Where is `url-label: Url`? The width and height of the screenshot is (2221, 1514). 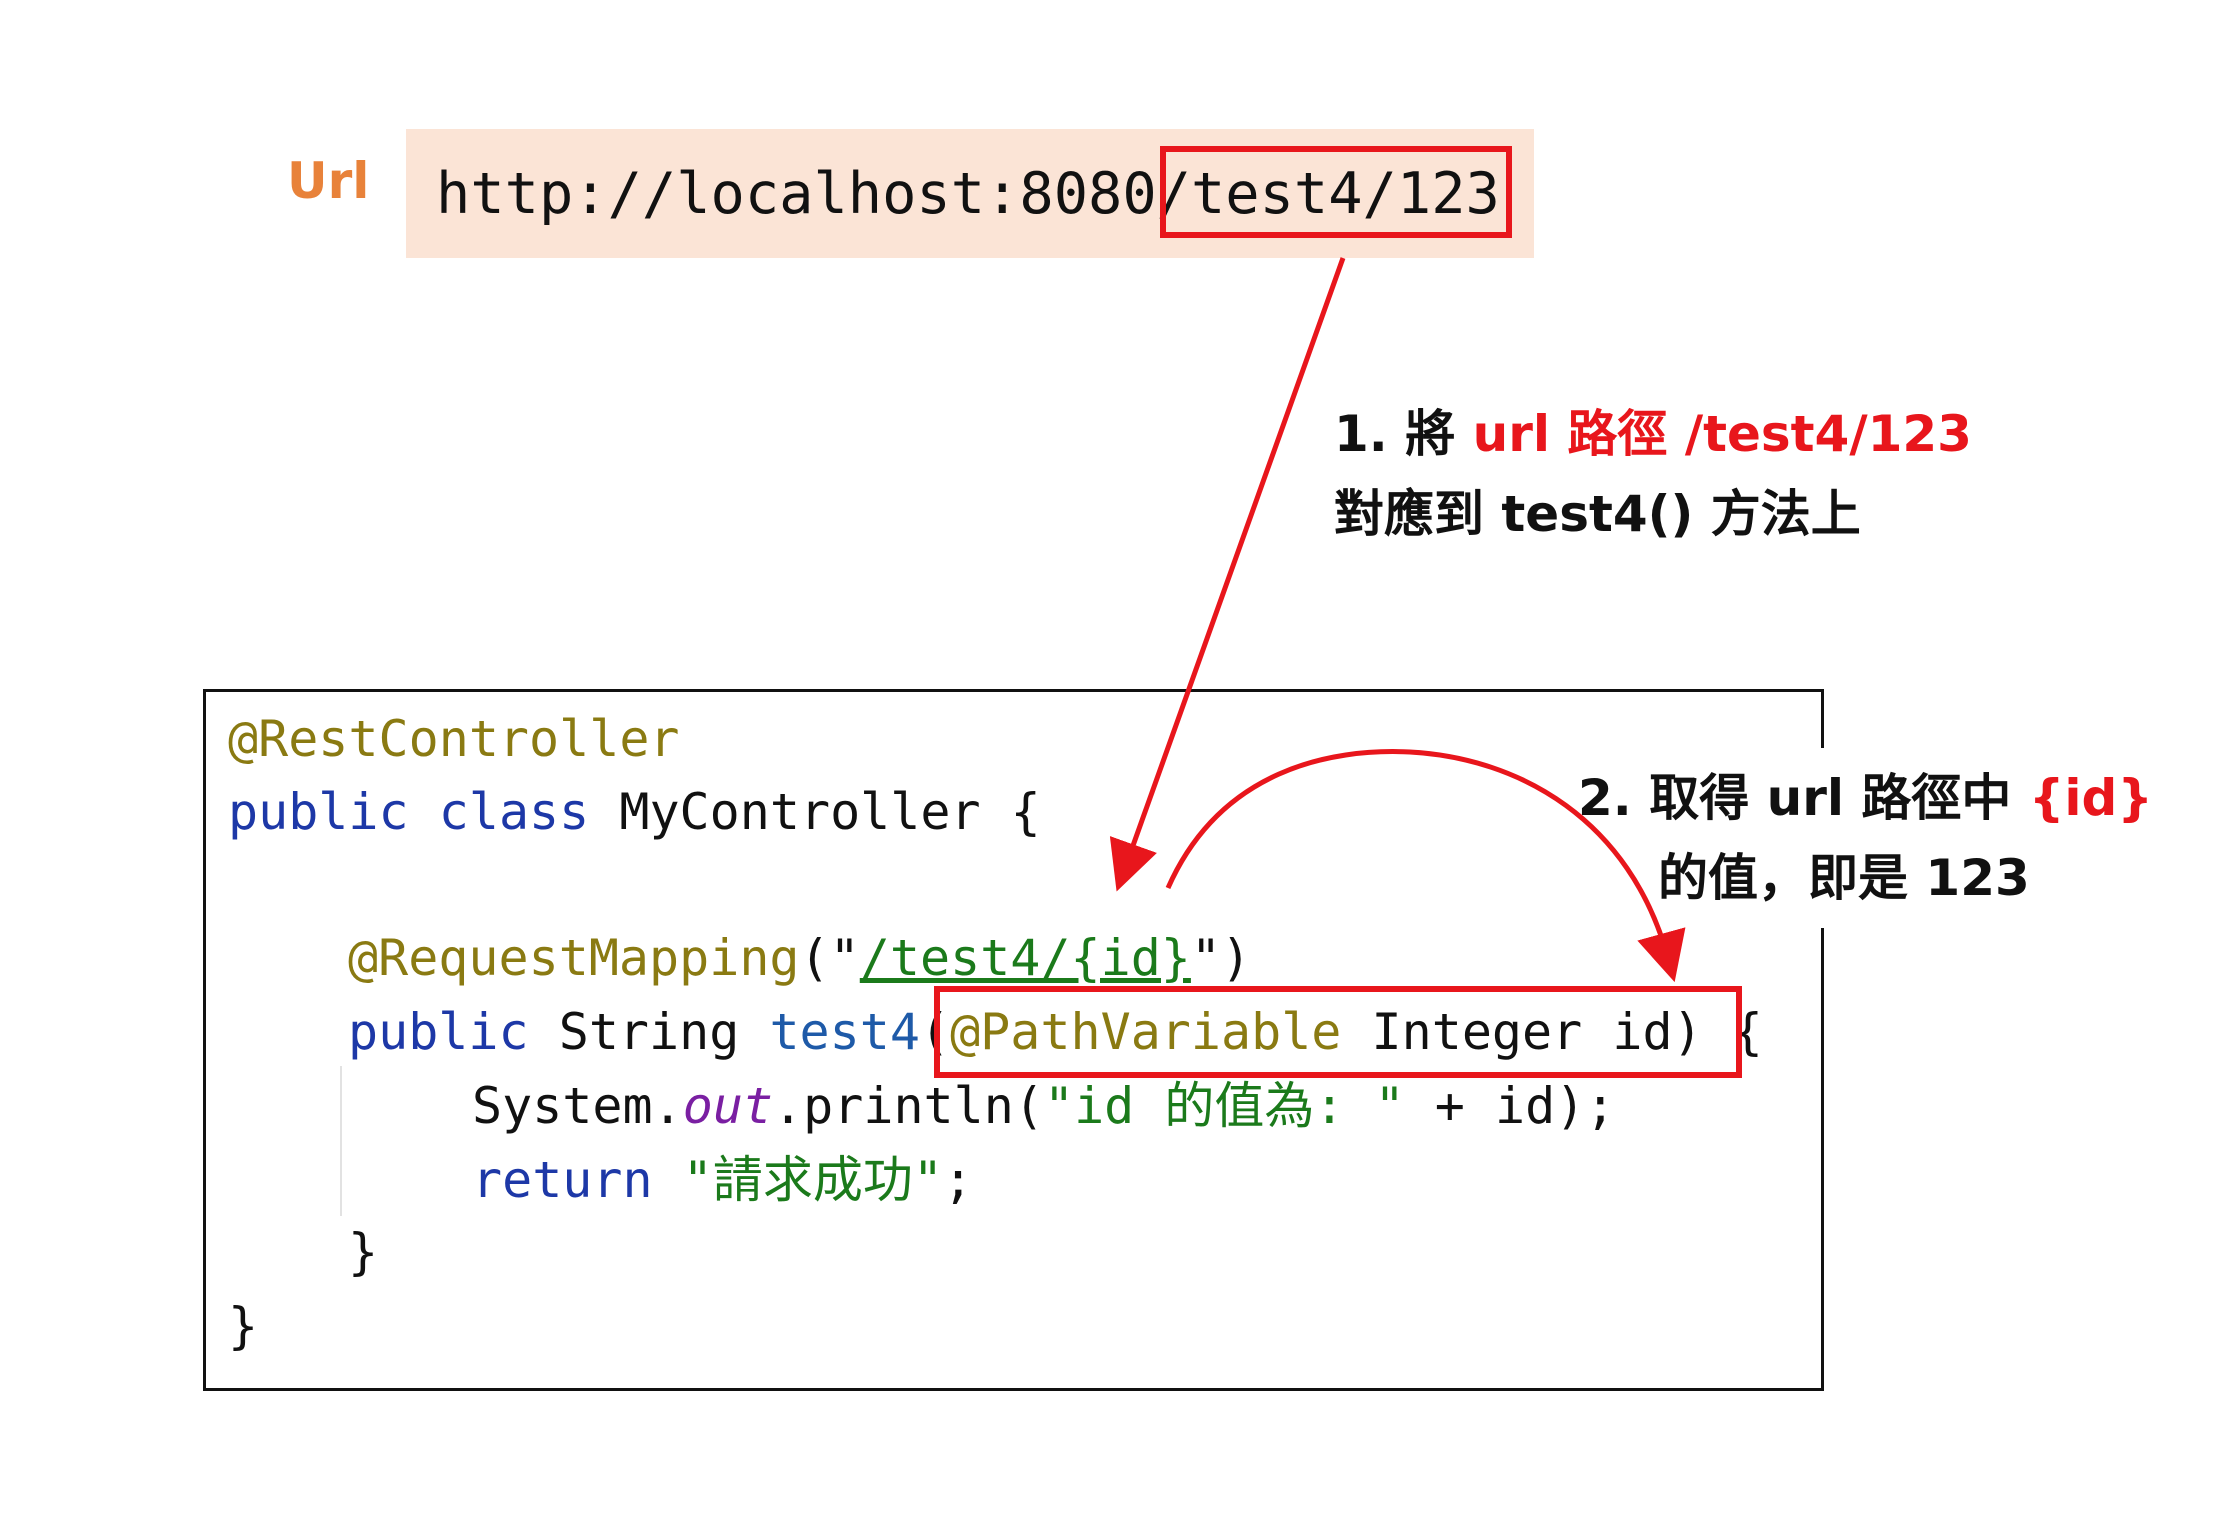 url-label: Url is located at coordinates (328, 181).